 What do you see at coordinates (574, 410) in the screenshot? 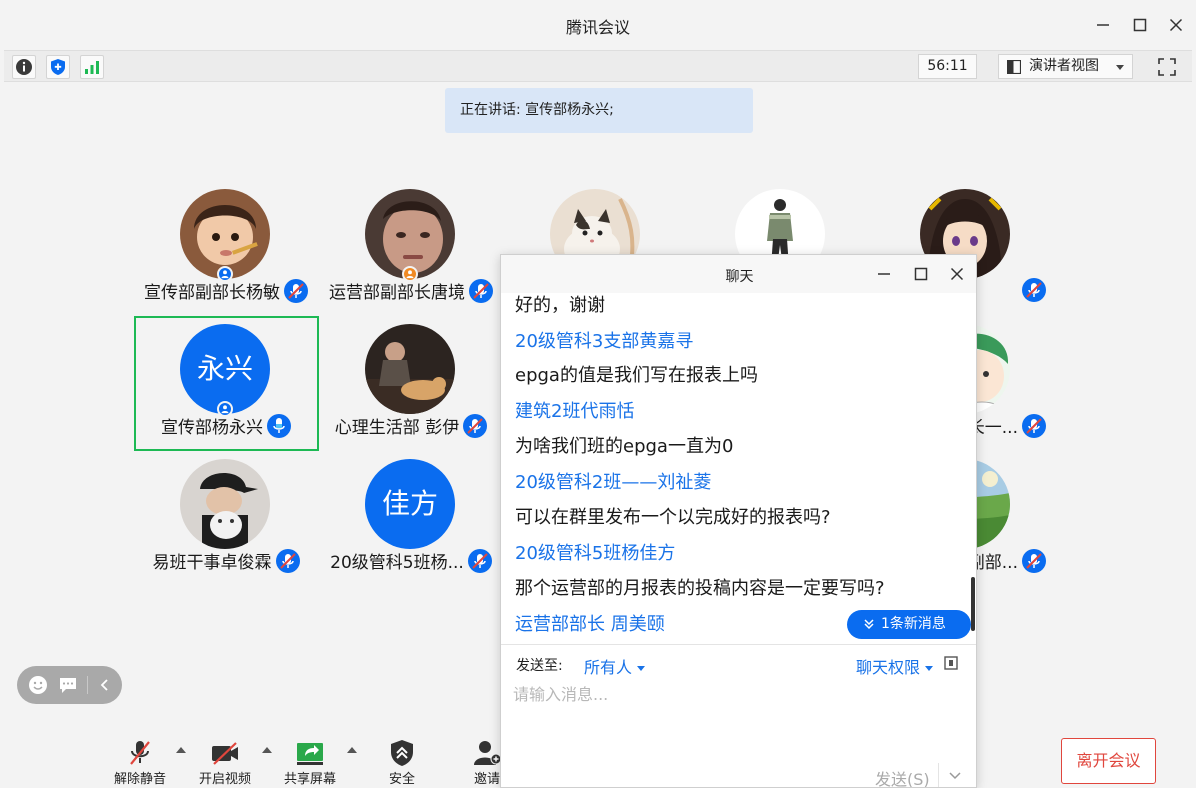
I see `chat-message-sender: 建筑2班代雨恬` at bounding box center [574, 410].